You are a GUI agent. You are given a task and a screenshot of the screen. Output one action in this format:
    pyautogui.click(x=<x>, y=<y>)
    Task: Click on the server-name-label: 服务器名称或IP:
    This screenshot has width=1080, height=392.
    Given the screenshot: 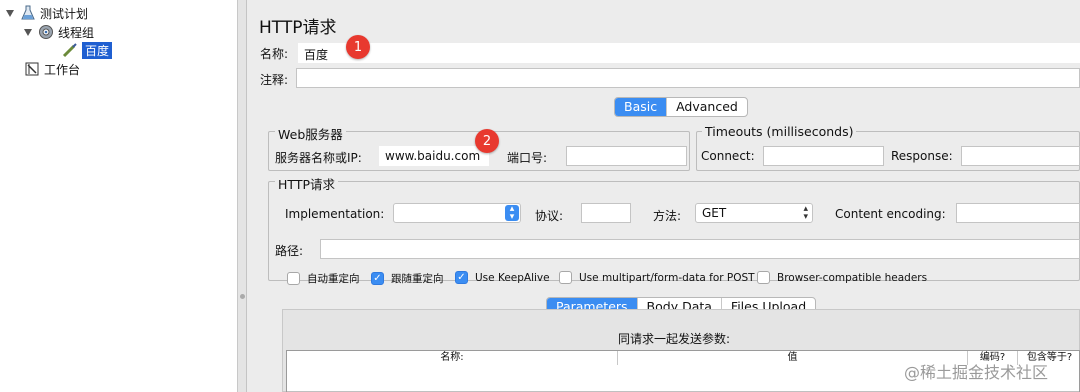 What is the action you would take?
    pyautogui.click(x=318, y=158)
    